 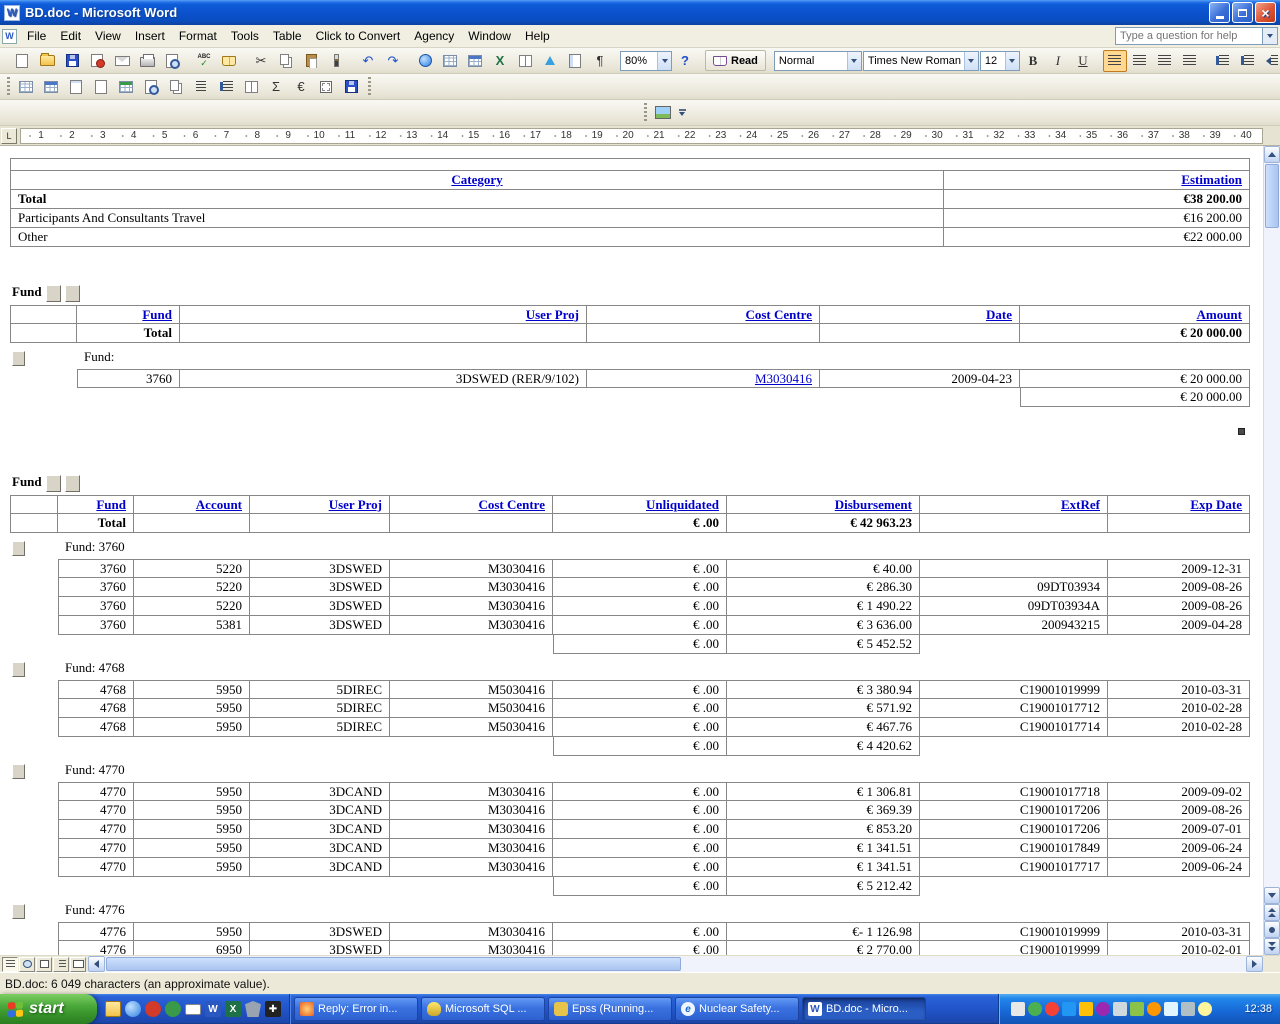 I want to click on underline-button: U, so click(x=1083, y=61).